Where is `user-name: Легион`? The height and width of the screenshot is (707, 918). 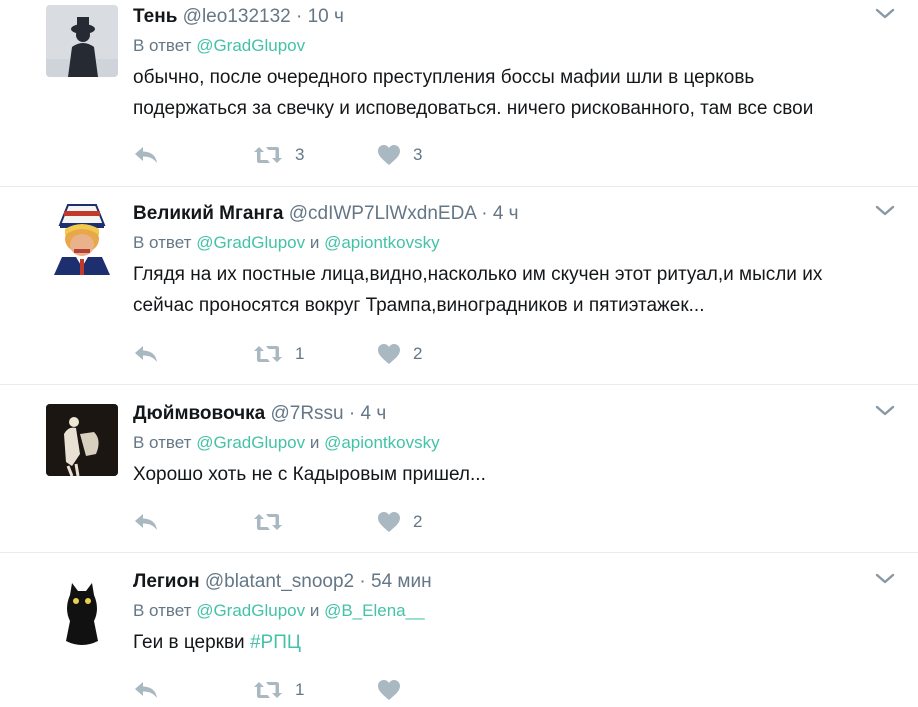 user-name: Легион is located at coordinates (166, 581).